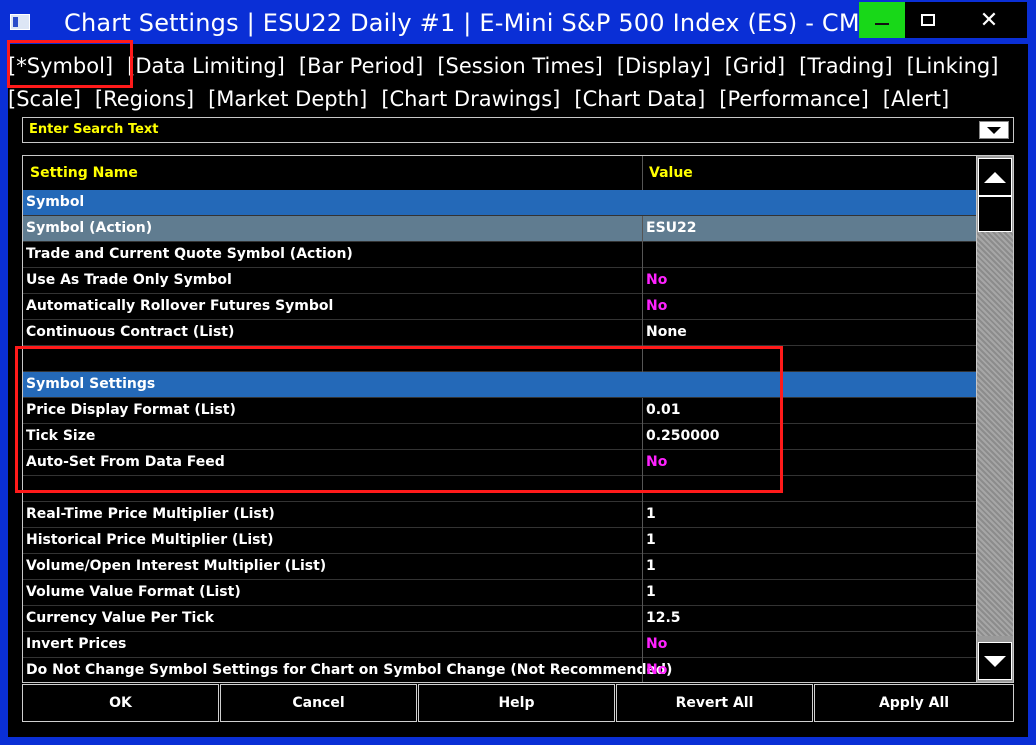  Describe the element at coordinates (994, 130) in the screenshot. I see `search-dropdown-button` at that location.